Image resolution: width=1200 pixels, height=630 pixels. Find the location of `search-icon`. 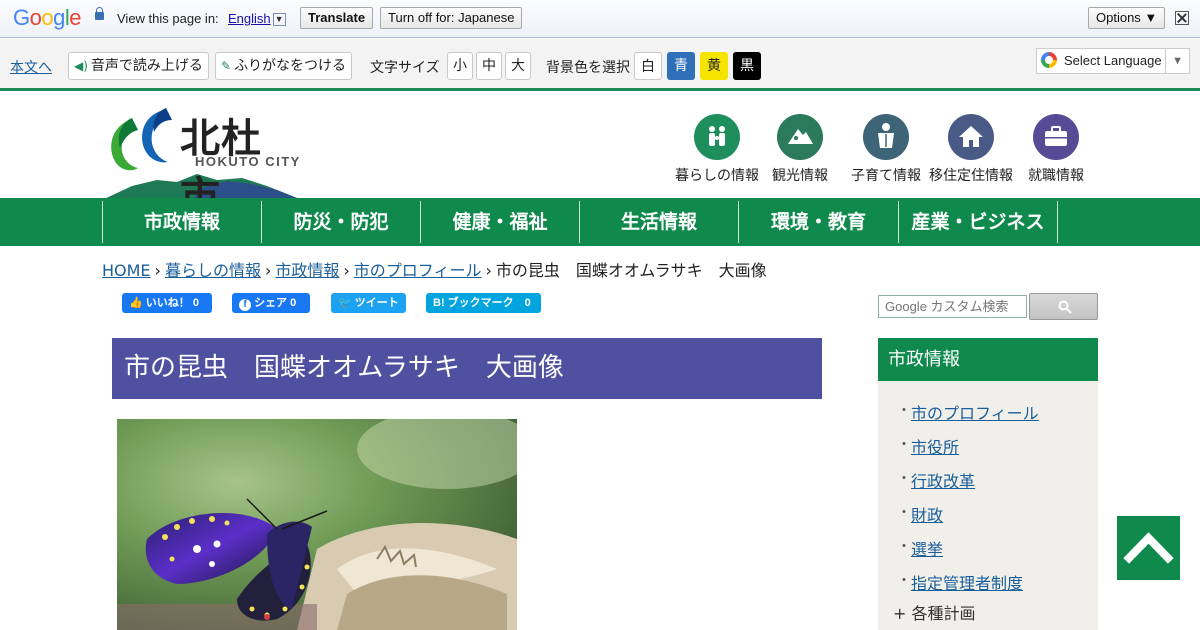

search-icon is located at coordinates (1065, 307).